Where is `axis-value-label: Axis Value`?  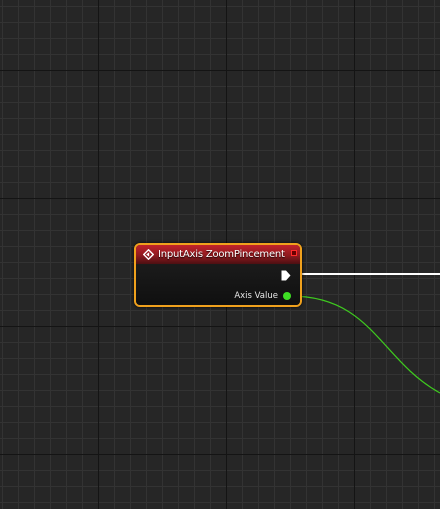
axis-value-label: Axis Value is located at coordinates (256, 296).